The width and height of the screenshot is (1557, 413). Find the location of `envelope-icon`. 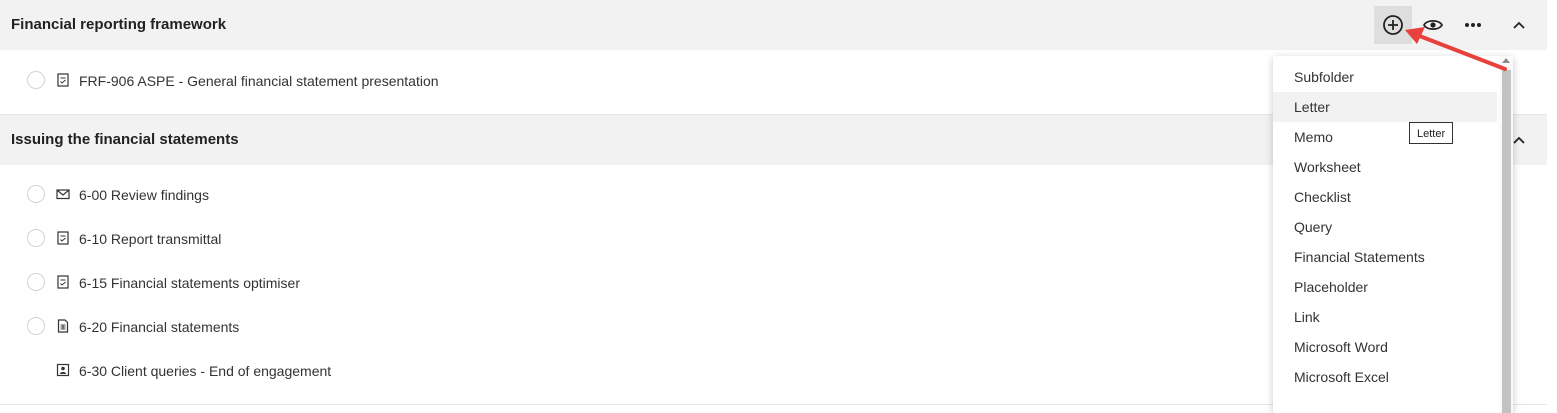

envelope-icon is located at coordinates (63, 194).